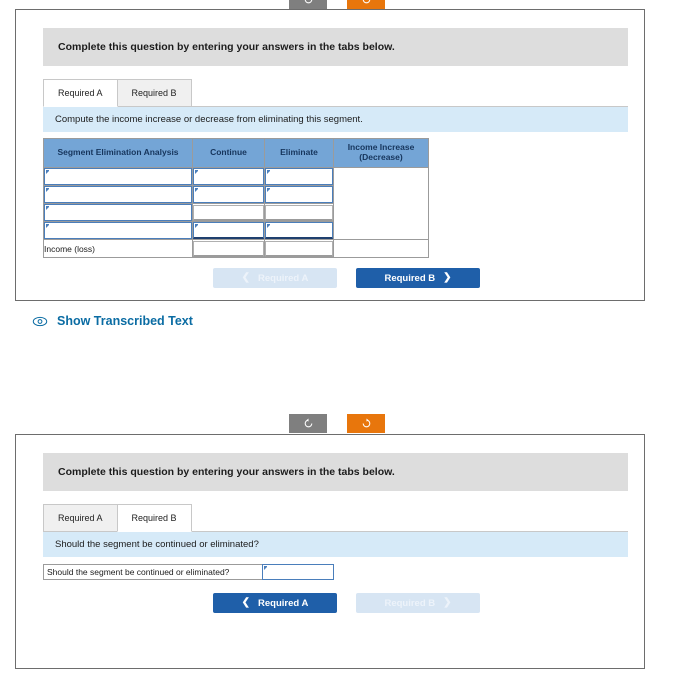 The image size is (676, 683). Describe the element at coordinates (80, 518) in the screenshot. I see `tab-required-a-2: Required A` at that location.